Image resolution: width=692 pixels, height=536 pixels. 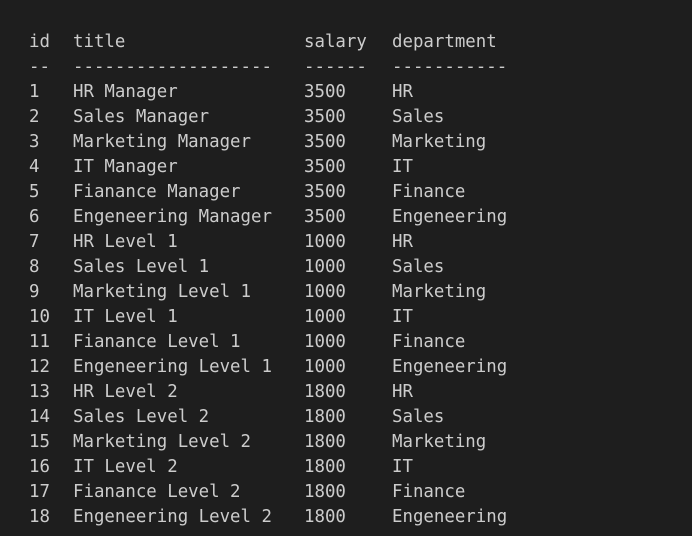 What do you see at coordinates (359, 367) in the screenshot?
I see `table-row: 12 Engeneering Level 1 1000 Engeneering` at bounding box center [359, 367].